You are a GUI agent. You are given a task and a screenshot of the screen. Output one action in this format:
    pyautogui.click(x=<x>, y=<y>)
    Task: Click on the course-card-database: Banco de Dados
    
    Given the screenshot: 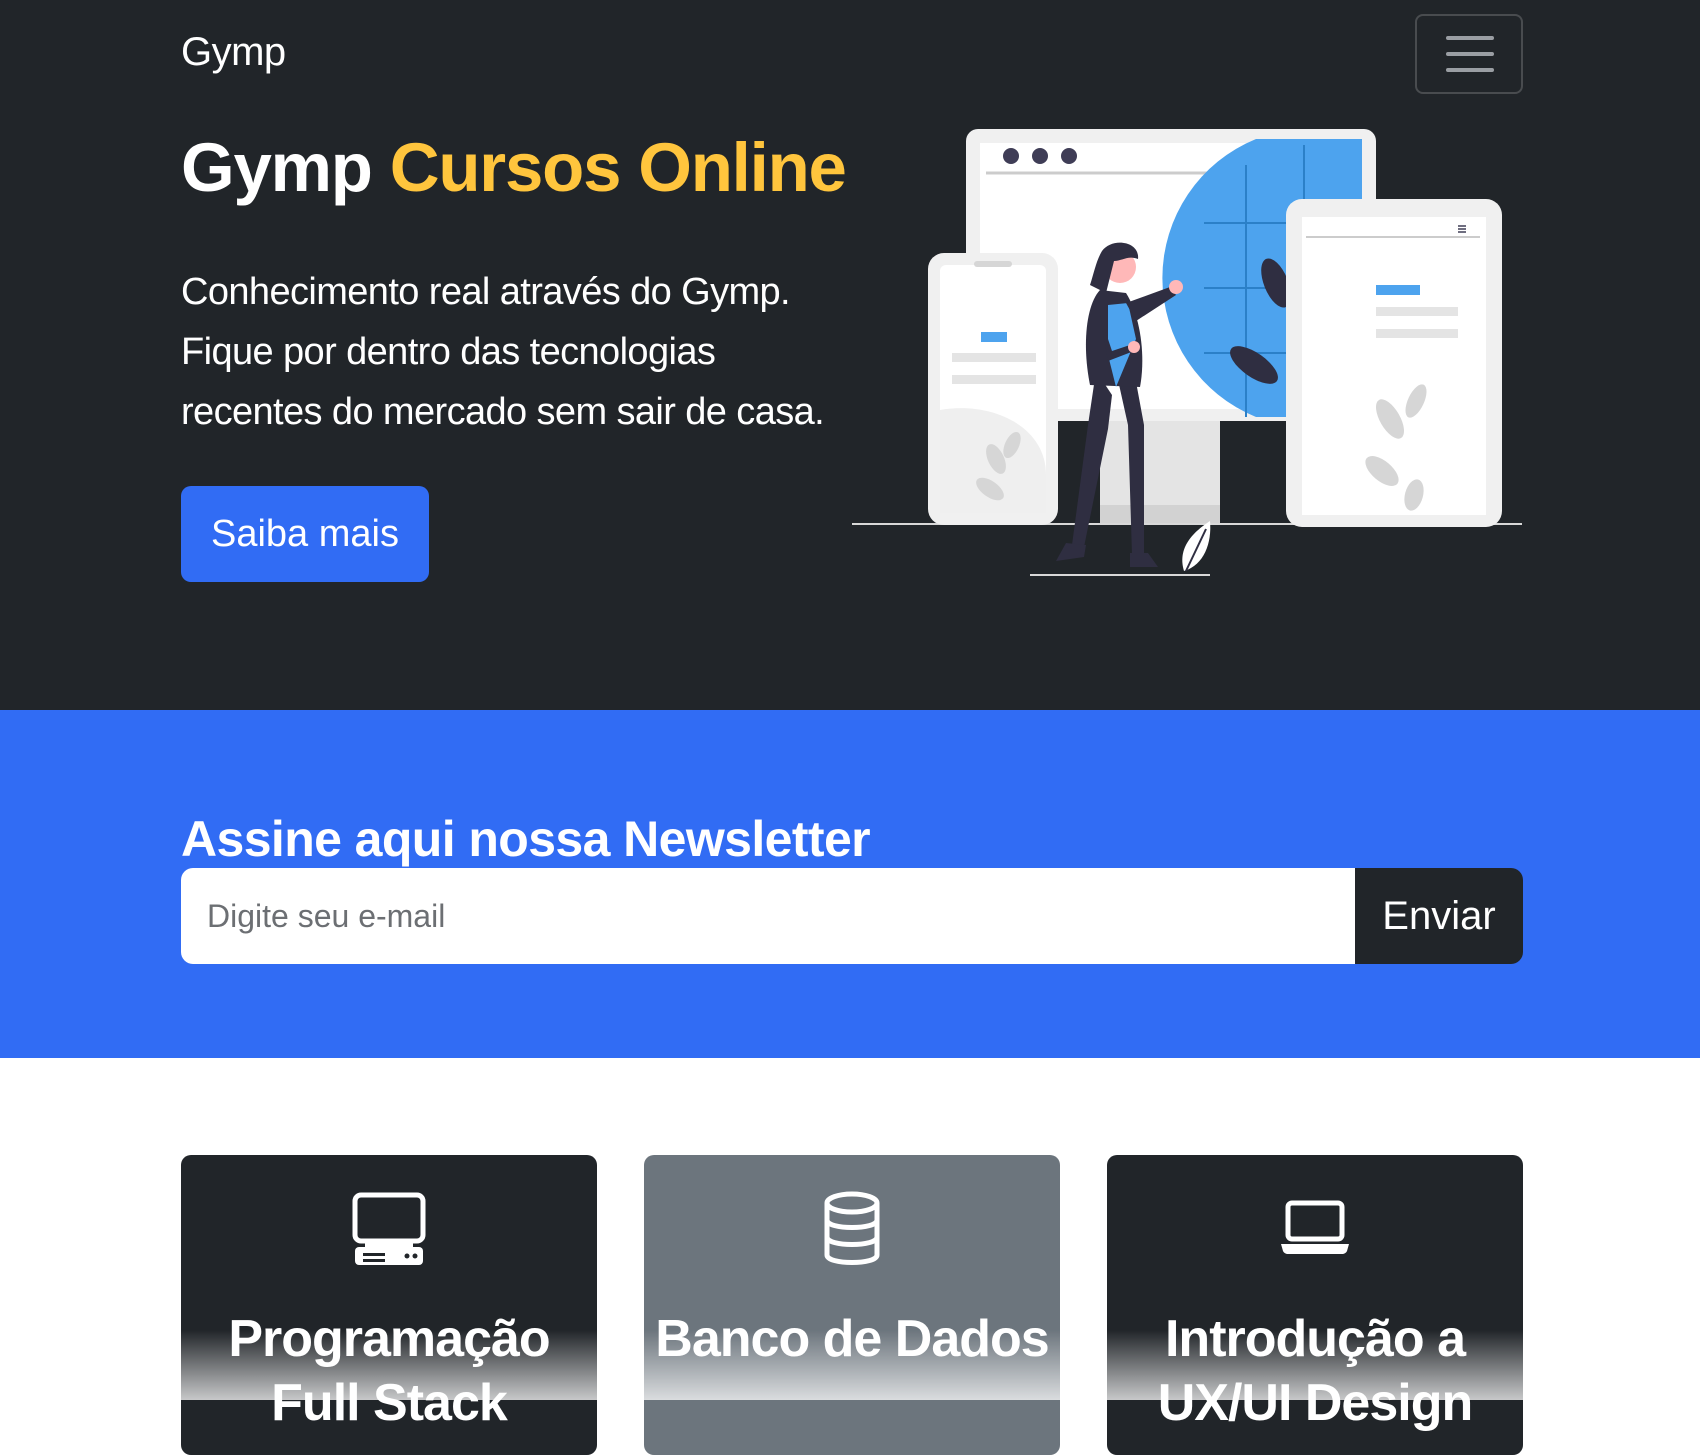 What is the action you would take?
    pyautogui.click(x=852, y=1305)
    